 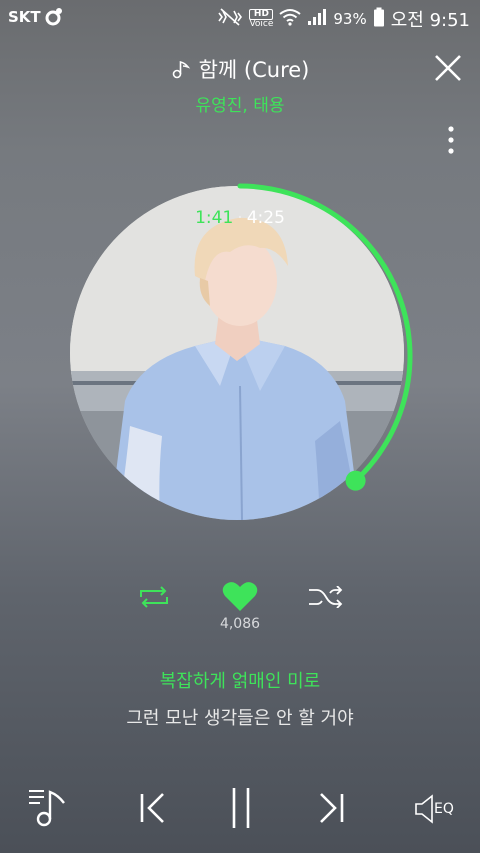 I want to click on lyric-next-line: 그런 모난 생각들은 안 할 거야, so click(x=240, y=717).